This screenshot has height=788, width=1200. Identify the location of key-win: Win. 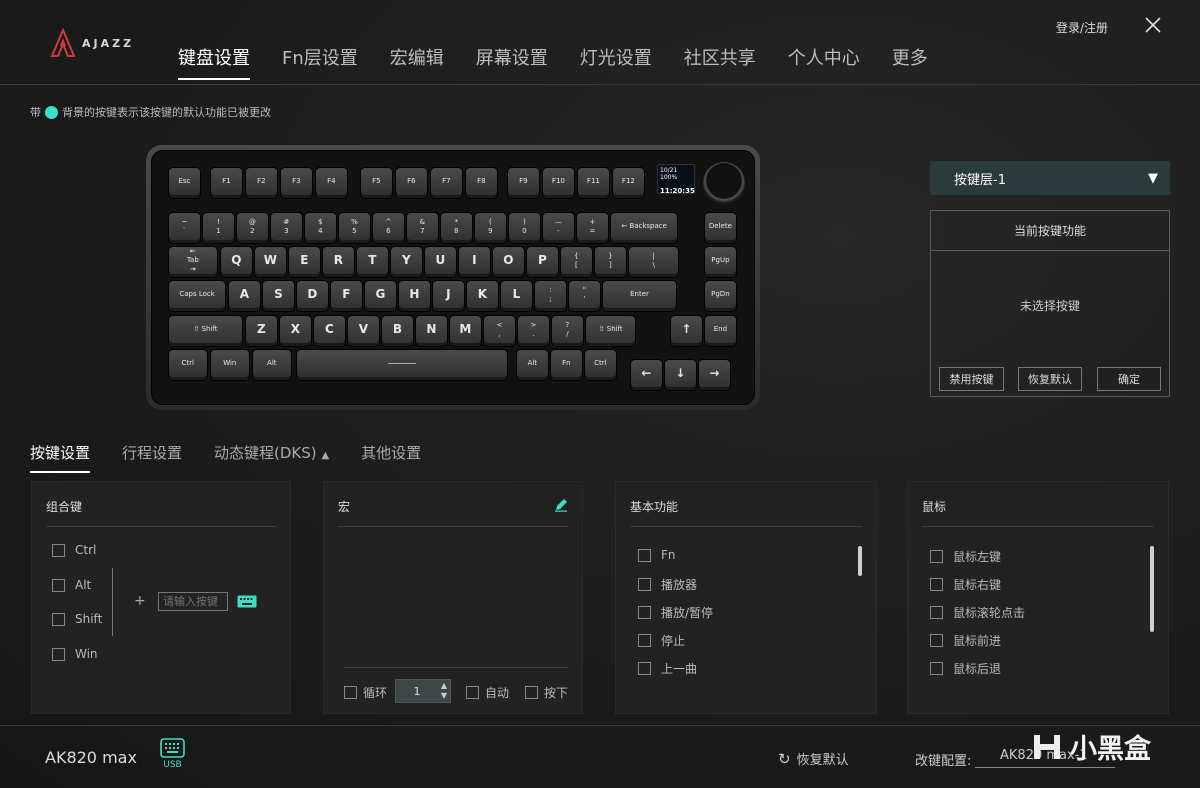
(230, 365).